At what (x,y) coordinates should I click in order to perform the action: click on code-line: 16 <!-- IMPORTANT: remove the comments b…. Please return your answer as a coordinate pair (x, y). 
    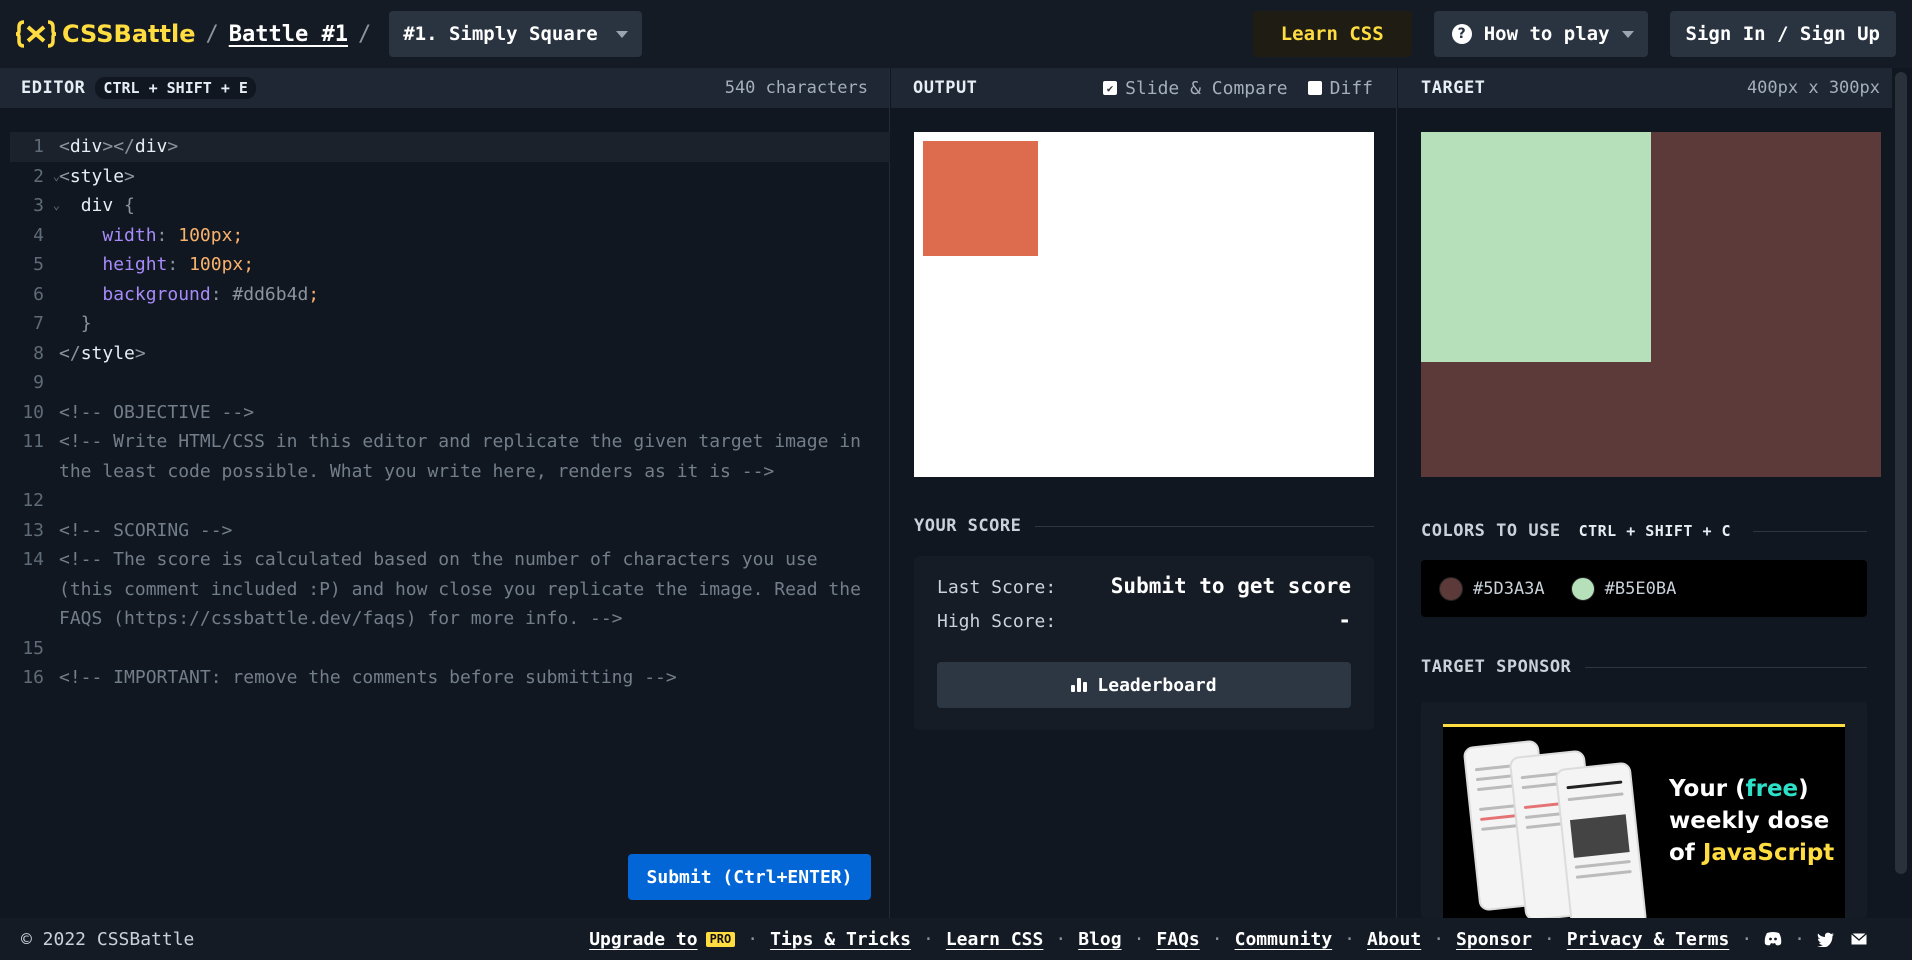
    Looking at the image, I should click on (450, 678).